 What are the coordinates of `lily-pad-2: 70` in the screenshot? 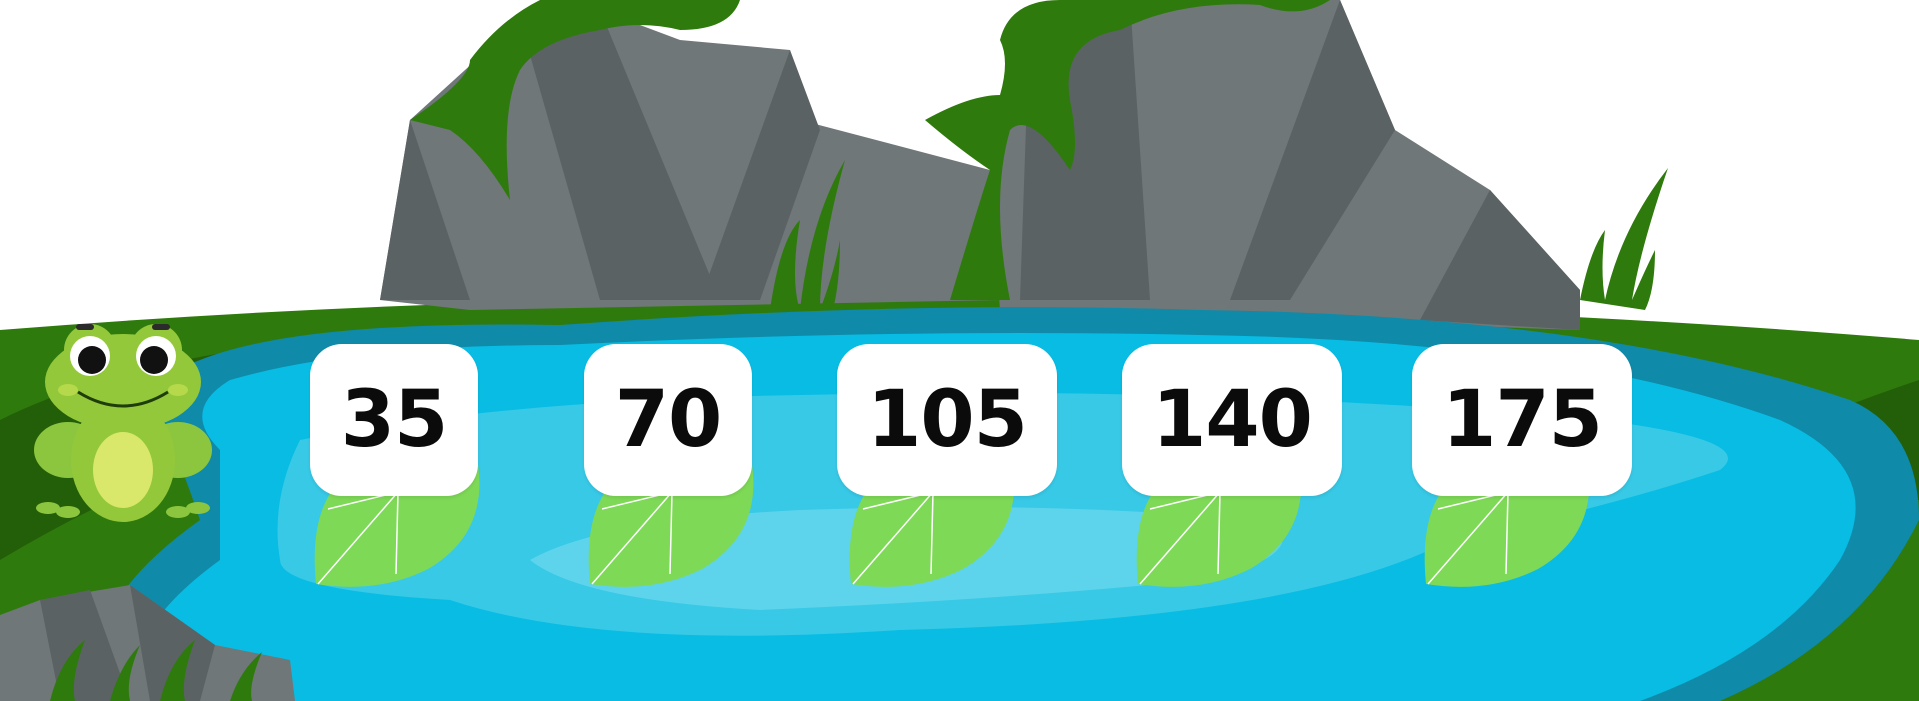 It's located at (702, 469).